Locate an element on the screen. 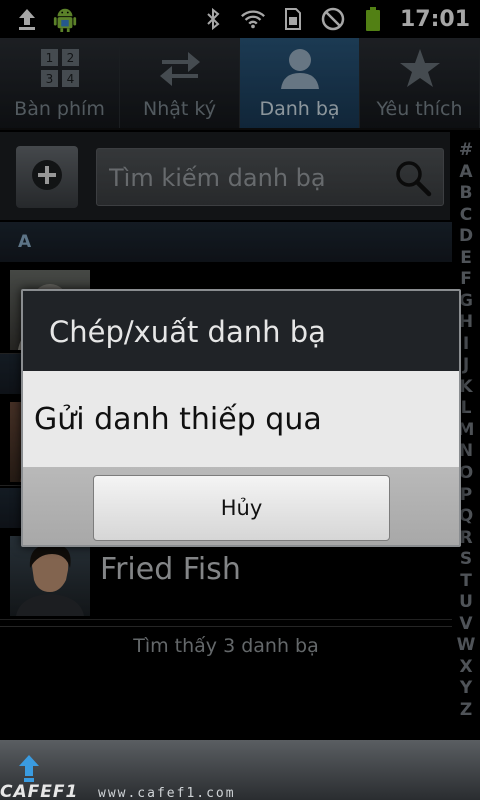  dialog-button-area: Hủy is located at coordinates (241, 506).